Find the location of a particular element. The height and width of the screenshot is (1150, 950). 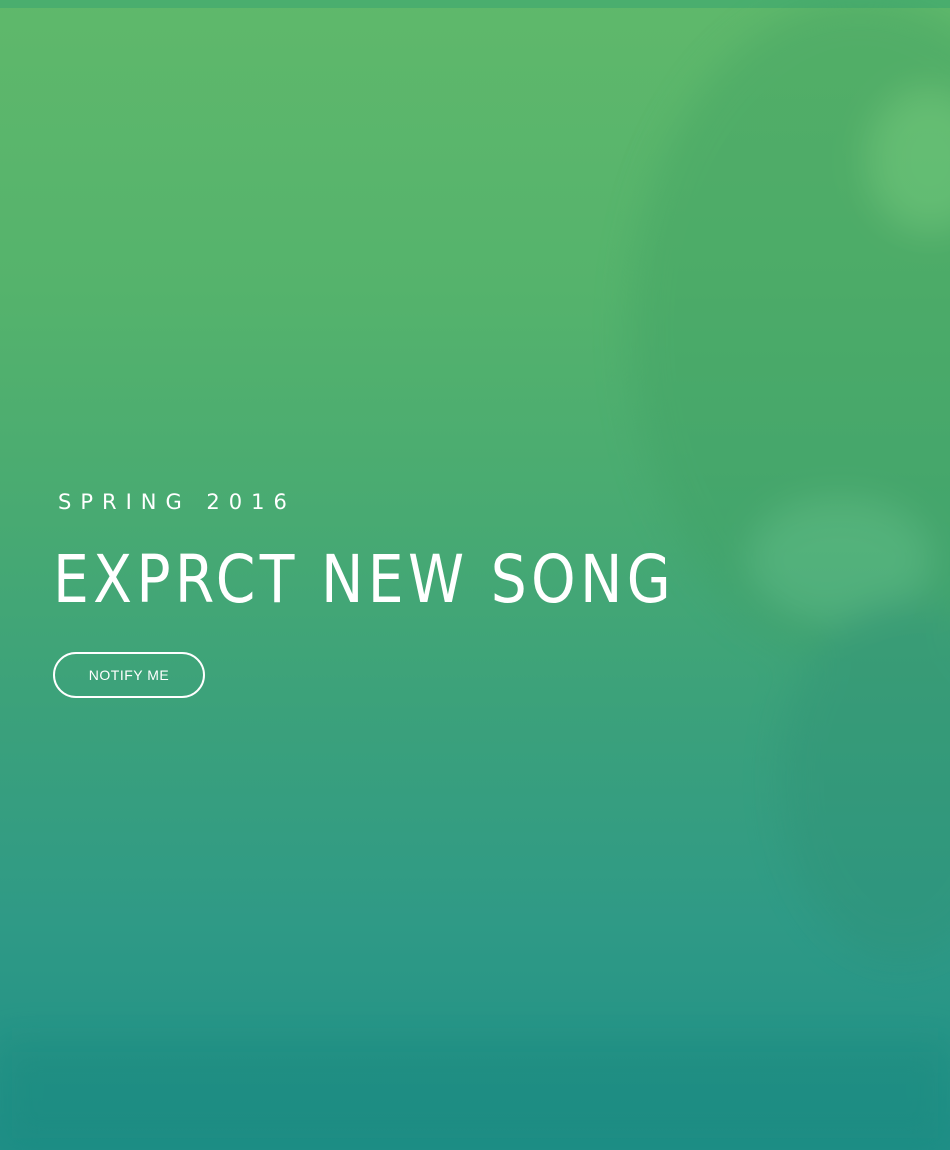

hero-content: SPRING 2016 EXPRCT NEW SONG NOTIFY ME is located at coordinates (403, 593).